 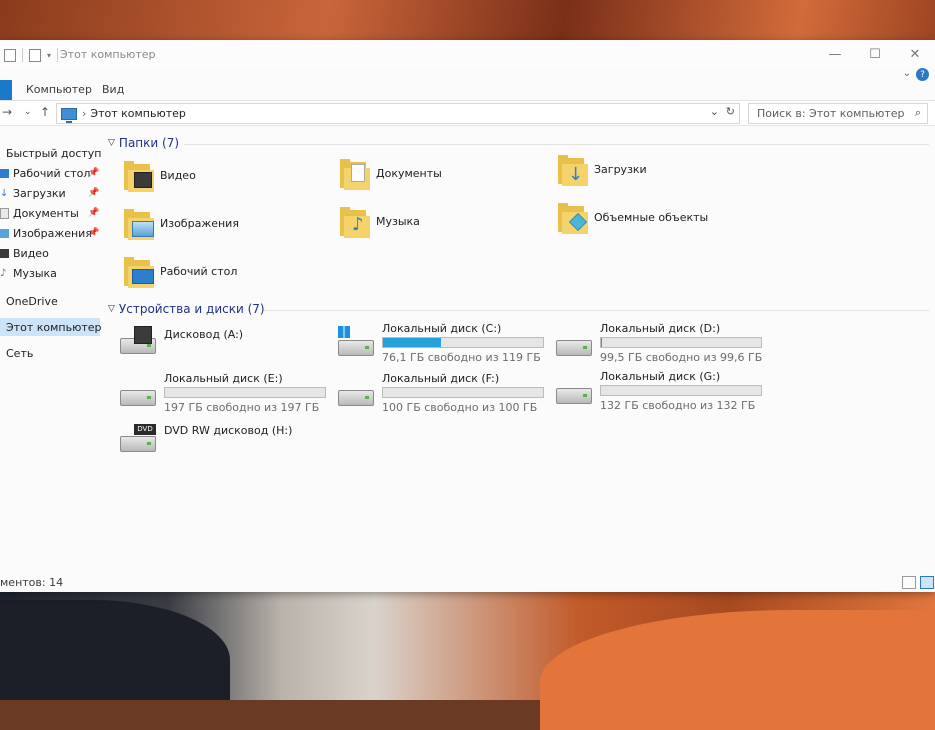 What do you see at coordinates (113, 89) in the screenshot?
I see `tab-view: Вид` at bounding box center [113, 89].